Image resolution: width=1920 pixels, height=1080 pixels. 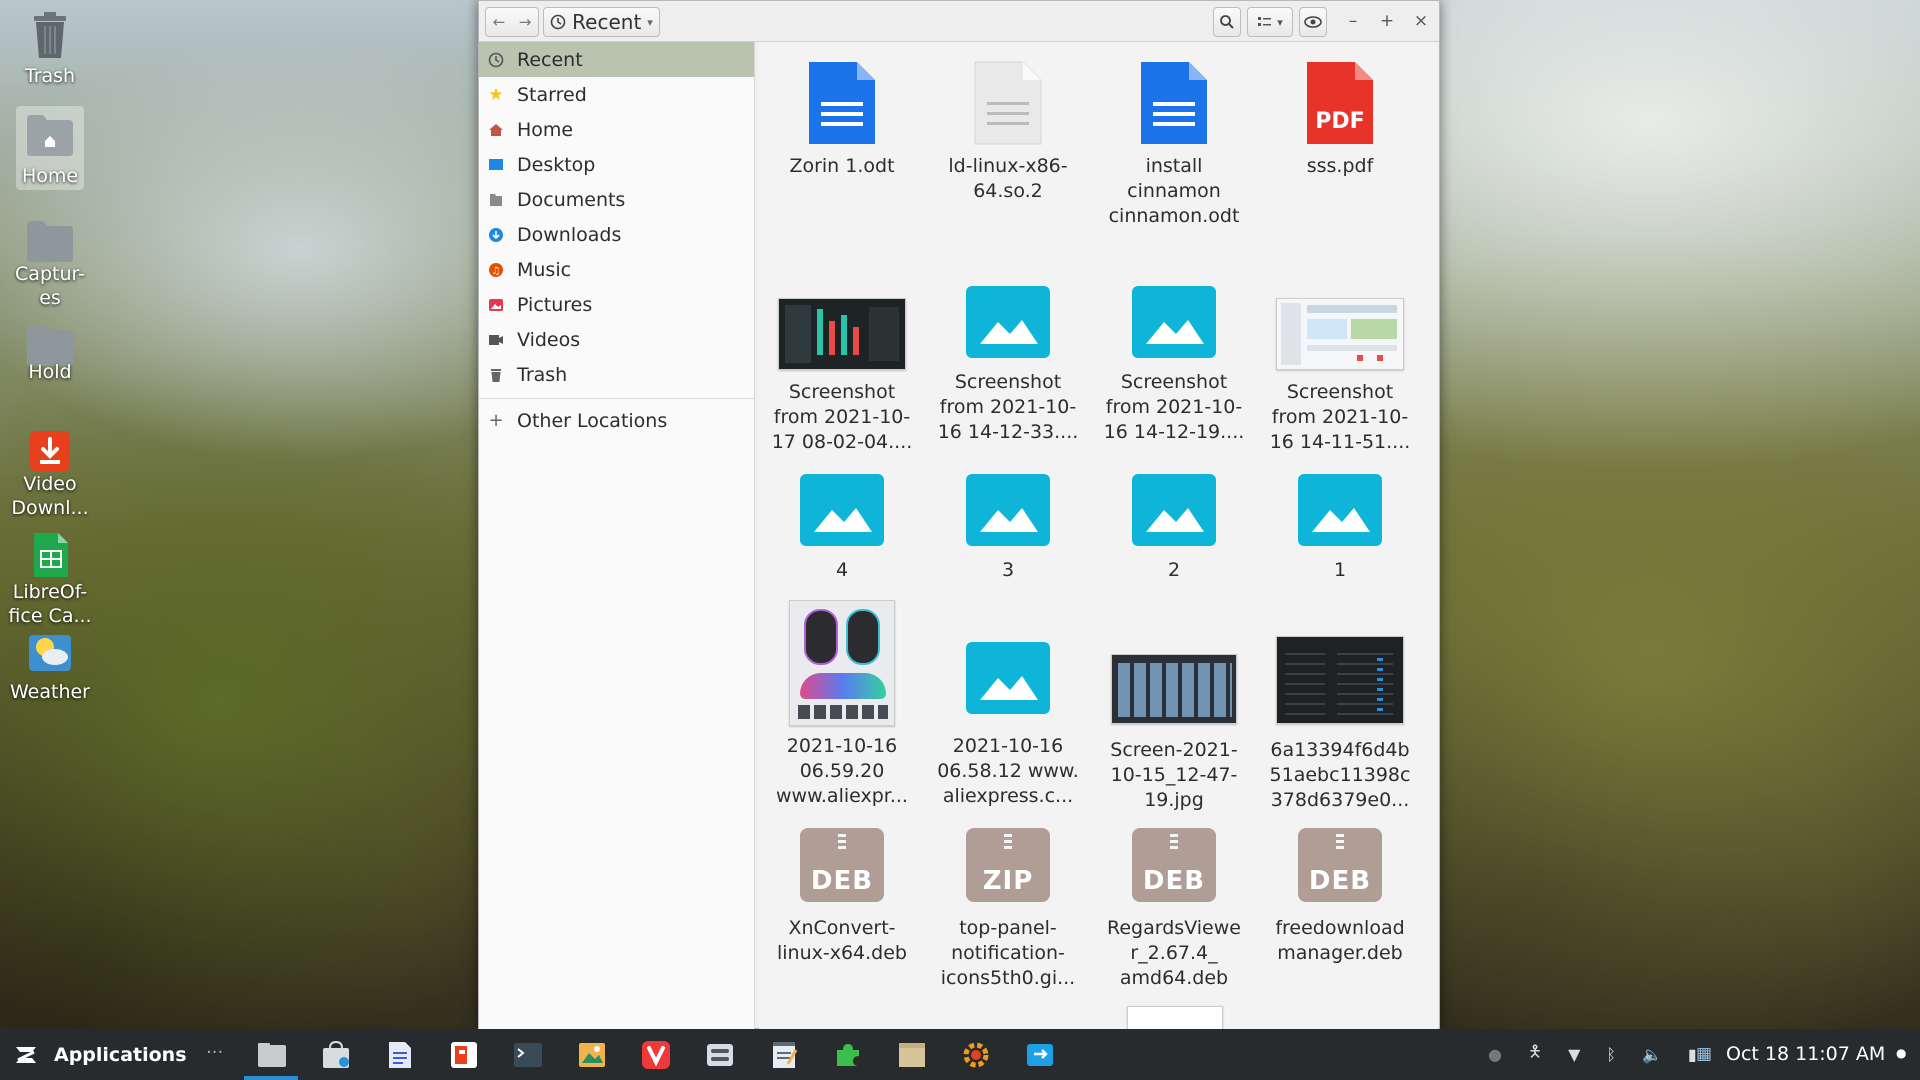 What do you see at coordinates (1174, 103) in the screenshot?
I see `document-icon` at bounding box center [1174, 103].